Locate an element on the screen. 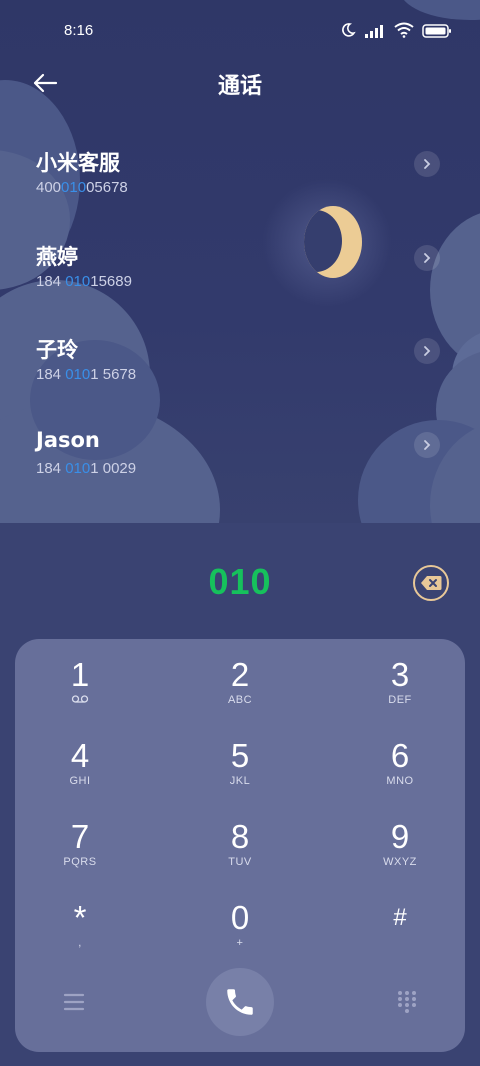  key-2: 2 ABC is located at coordinates (240, 691).